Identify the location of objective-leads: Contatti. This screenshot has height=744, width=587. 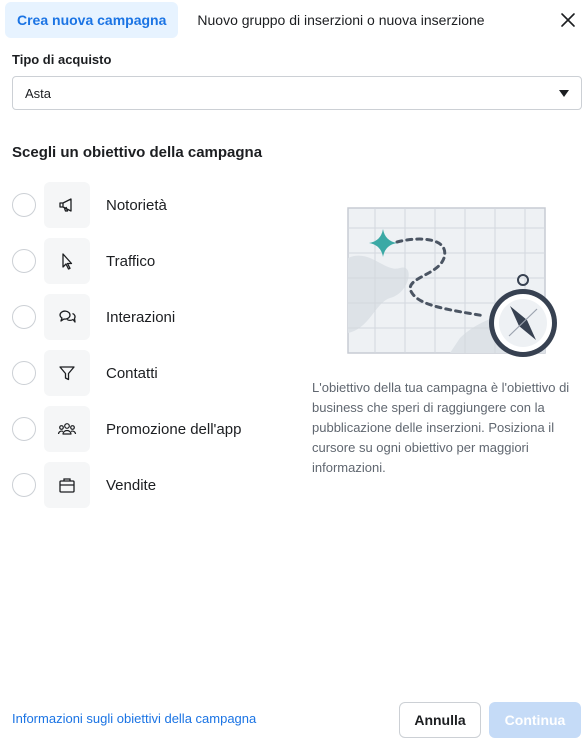
(152, 373).